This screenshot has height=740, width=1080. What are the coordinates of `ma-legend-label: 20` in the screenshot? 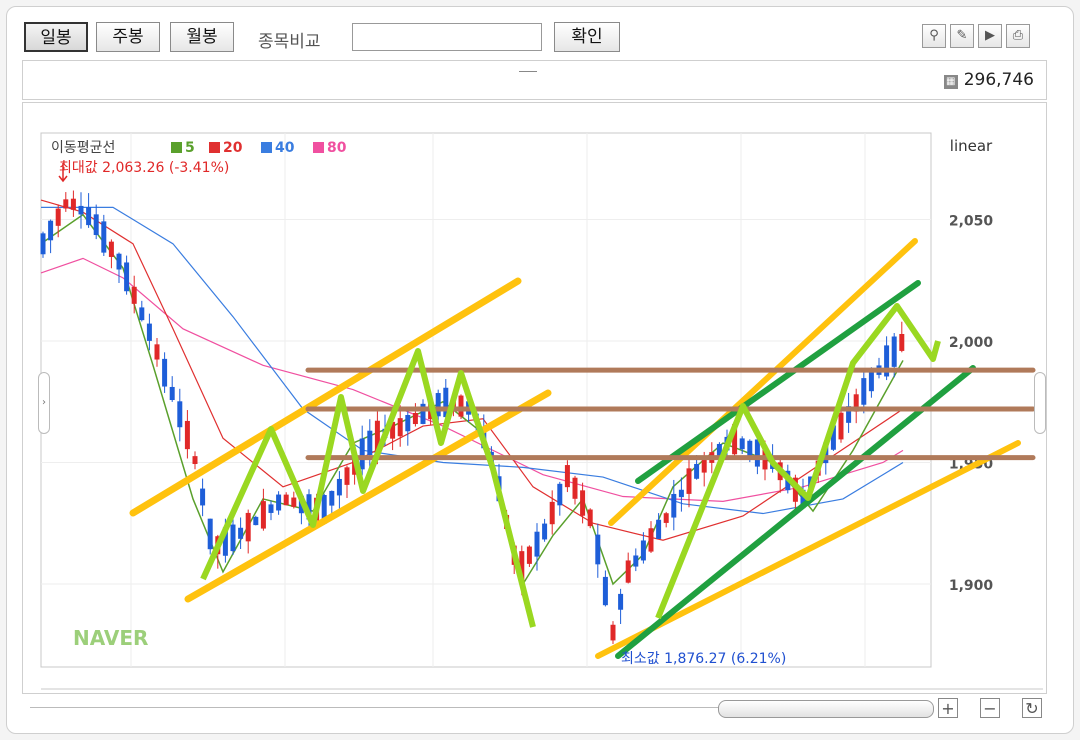 It's located at (233, 148).